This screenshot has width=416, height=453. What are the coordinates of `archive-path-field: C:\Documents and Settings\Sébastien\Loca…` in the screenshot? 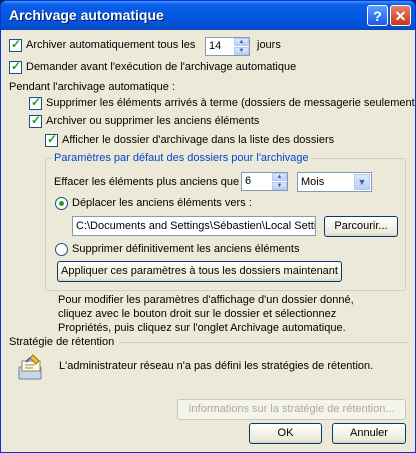 It's located at (194, 226).